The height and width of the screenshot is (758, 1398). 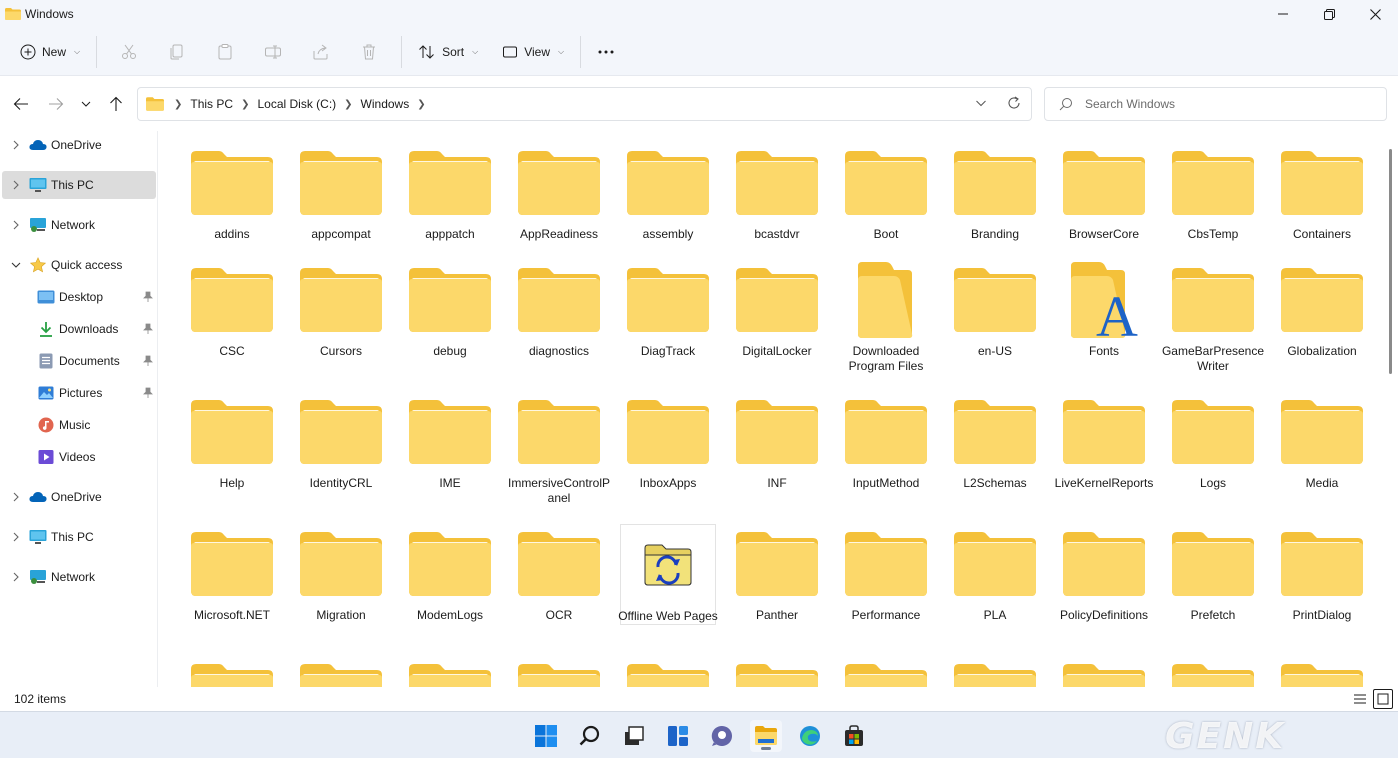 What do you see at coordinates (559, 309) in the screenshot?
I see `folder-item: diagnostics` at bounding box center [559, 309].